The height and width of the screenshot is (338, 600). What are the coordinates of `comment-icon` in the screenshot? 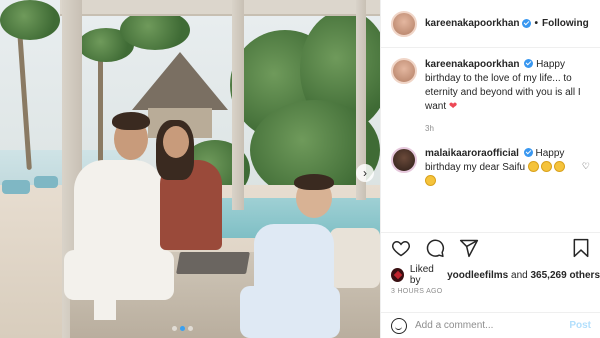 It's located at (435, 248).